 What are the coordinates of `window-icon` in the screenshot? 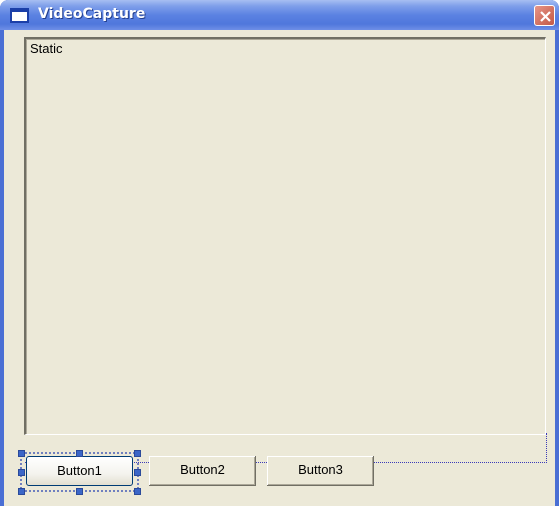 It's located at (19, 15).